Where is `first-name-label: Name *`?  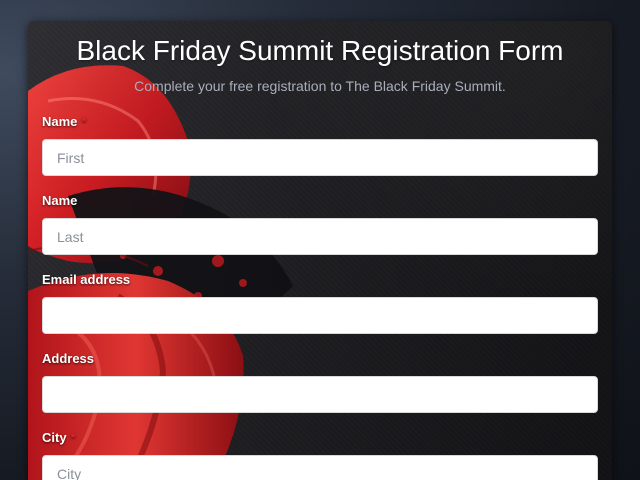
first-name-label: Name * is located at coordinates (64, 121).